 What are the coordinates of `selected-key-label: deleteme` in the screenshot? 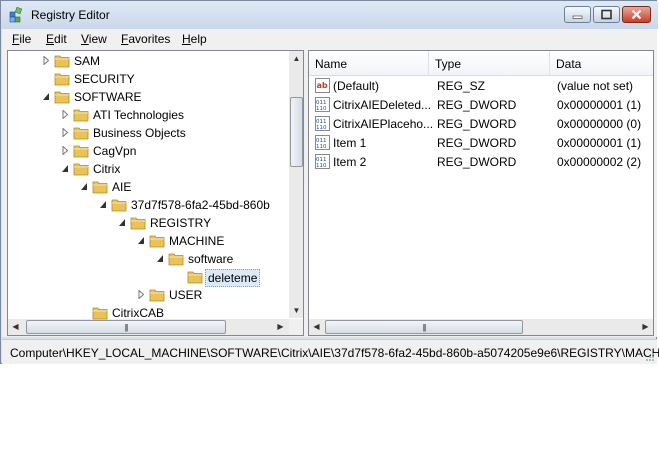 It's located at (233, 278).